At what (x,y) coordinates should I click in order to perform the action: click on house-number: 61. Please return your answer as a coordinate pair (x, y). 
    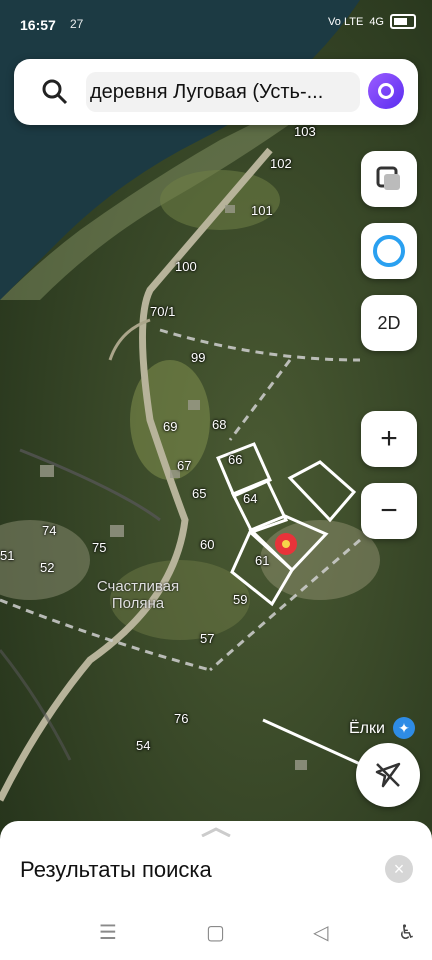
    Looking at the image, I should click on (262, 560).